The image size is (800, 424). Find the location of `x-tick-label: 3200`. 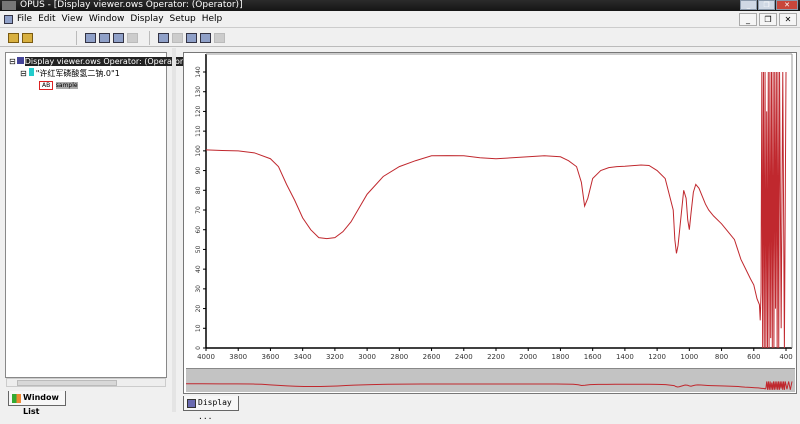

x-tick-label: 3200 is located at coordinates (335, 357).